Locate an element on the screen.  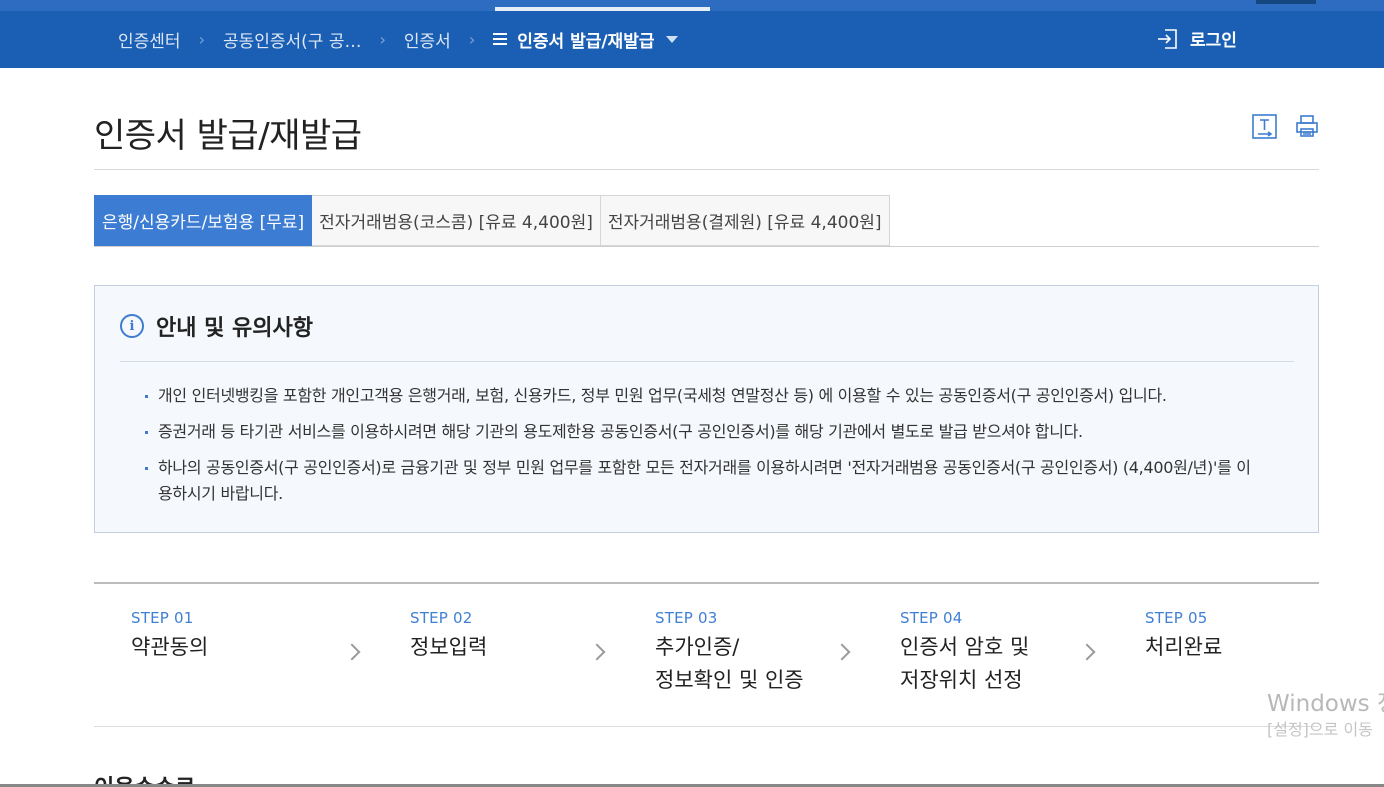
windows-activation-watermark: Windows 정 is located at coordinates (1325, 704).